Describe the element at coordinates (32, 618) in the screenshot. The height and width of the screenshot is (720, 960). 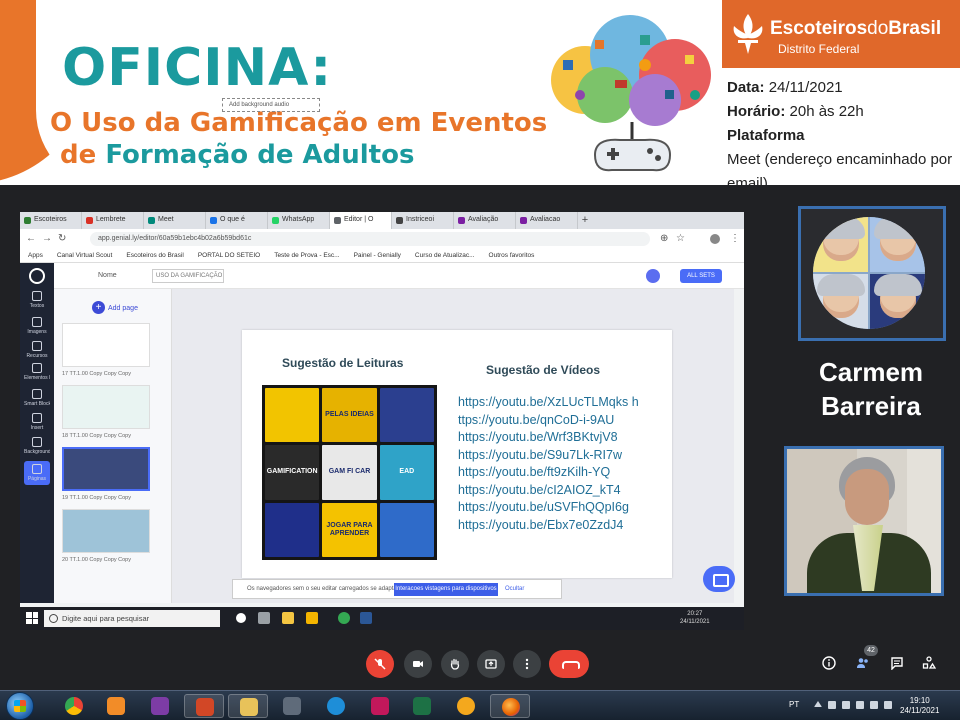
I see `windows-start-icon` at that location.